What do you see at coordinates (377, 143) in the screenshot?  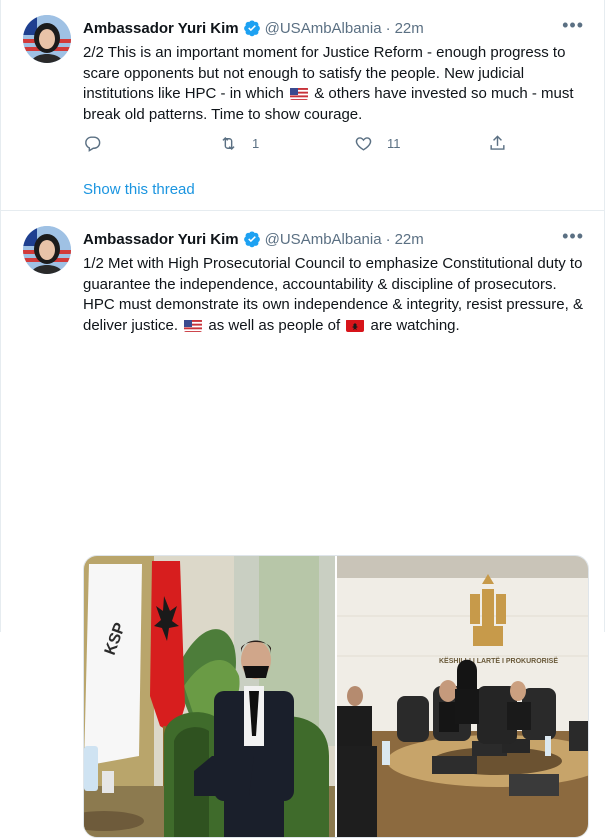 I see `like-button: 11` at bounding box center [377, 143].